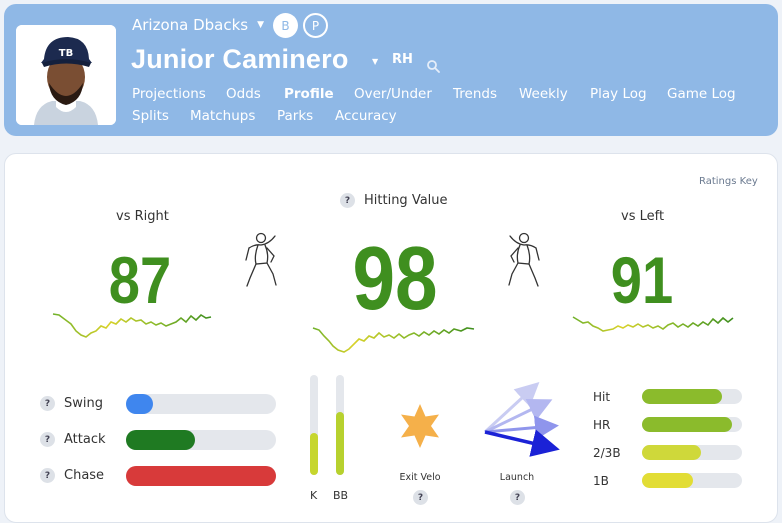 The image size is (782, 523). What do you see at coordinates (393, 94) in the screenshot?
I see `nav-over-under: Over/Under` at bounding box center [393, 94].